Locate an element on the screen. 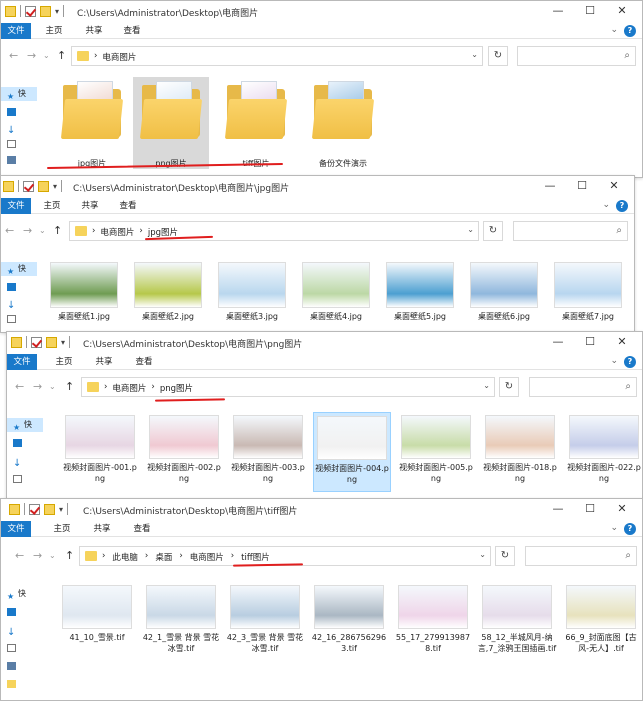  file-item: 视频封面图片-005.png is located at coordinates (436, 448).